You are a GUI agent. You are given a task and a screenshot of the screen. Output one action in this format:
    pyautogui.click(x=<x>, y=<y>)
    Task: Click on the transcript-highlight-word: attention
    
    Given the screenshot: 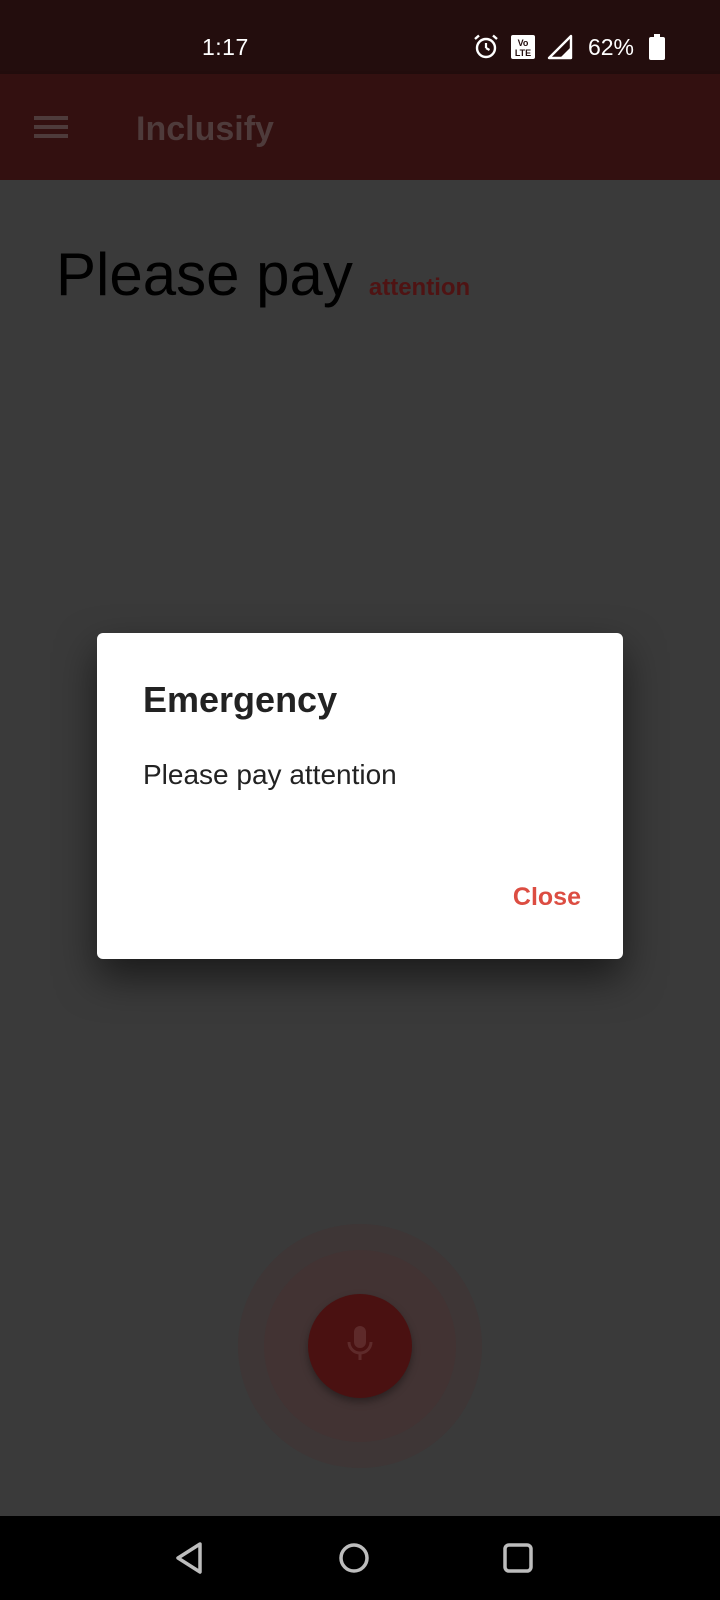 What is the action you would take?
    pyautogui.click(x=419, y=287)
    